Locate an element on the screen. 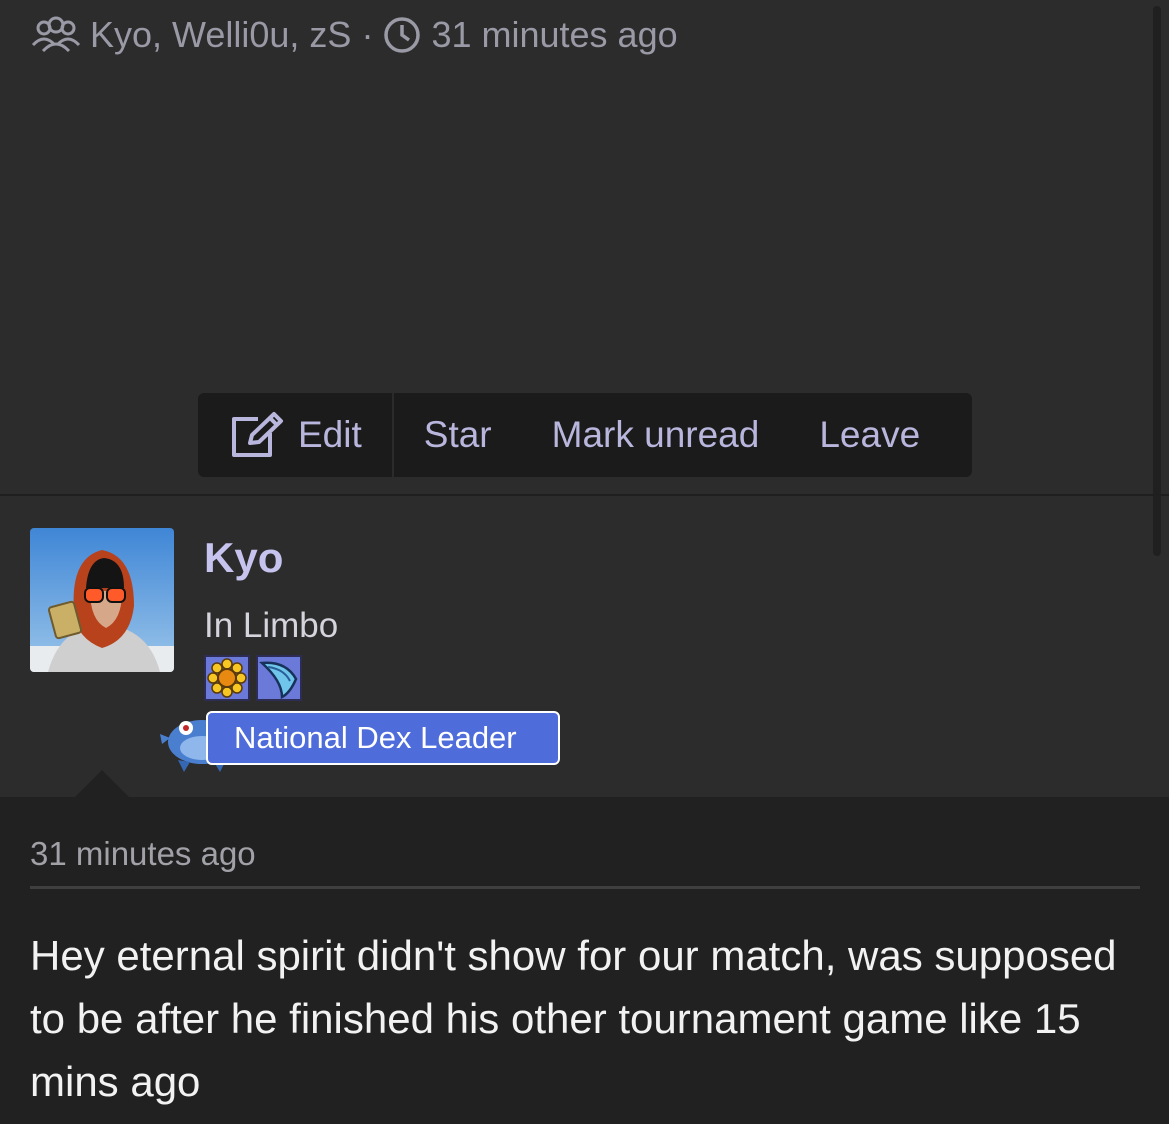 The width and height of the screenshot is (1169, 1124). leave-button: Leave is located at coordinates (869, 435).